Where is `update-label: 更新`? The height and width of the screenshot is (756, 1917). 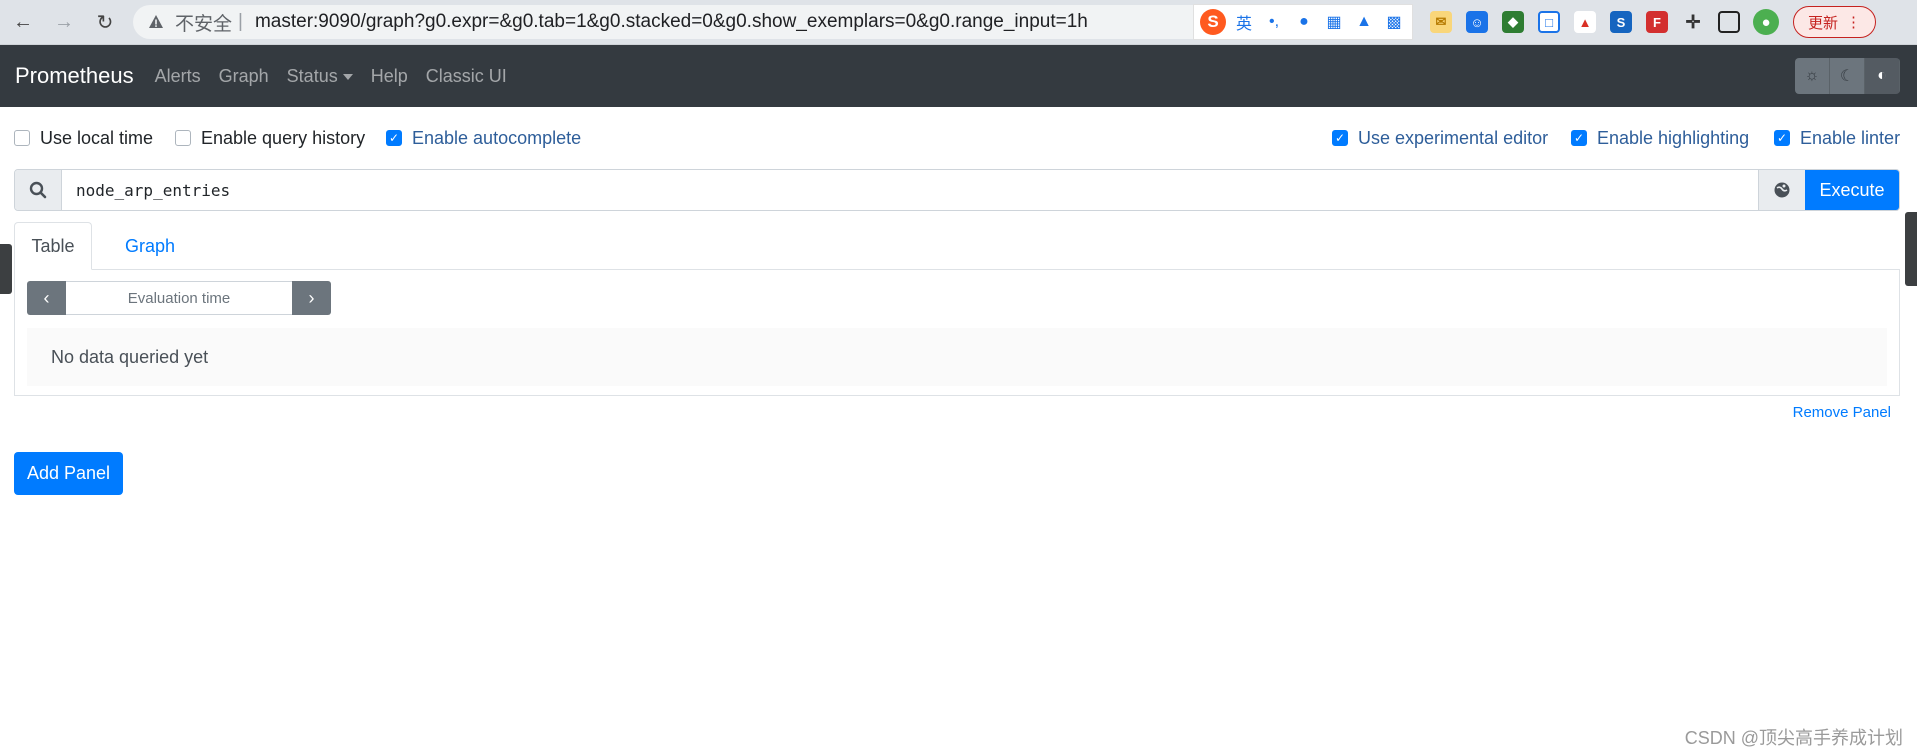
update-label: 更新 is located at coordinates (1823, 23).